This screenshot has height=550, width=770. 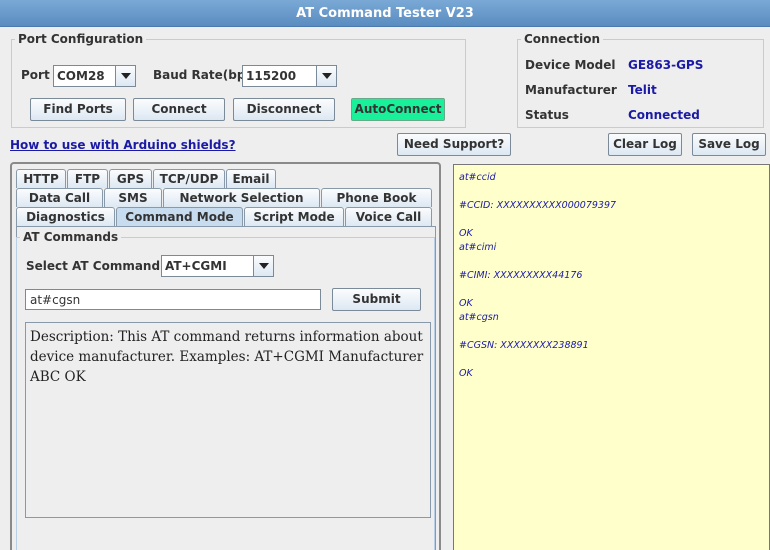 What do you see at coordinates (65, 216) in the screenshot?
I see `tab-diagnostics: Diagnostics` at bounding box center [65, 216].